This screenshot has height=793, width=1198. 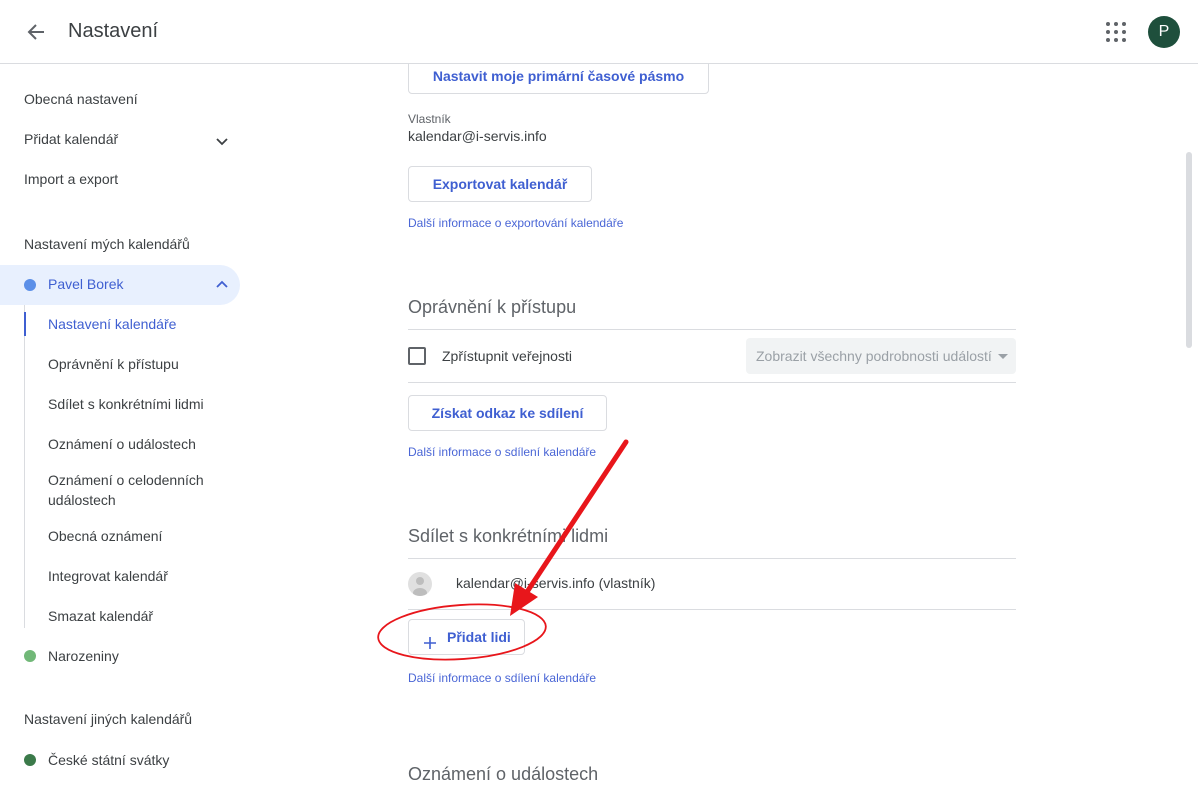 I want to click on chevron-up-icon, so click(x=222, y=285).